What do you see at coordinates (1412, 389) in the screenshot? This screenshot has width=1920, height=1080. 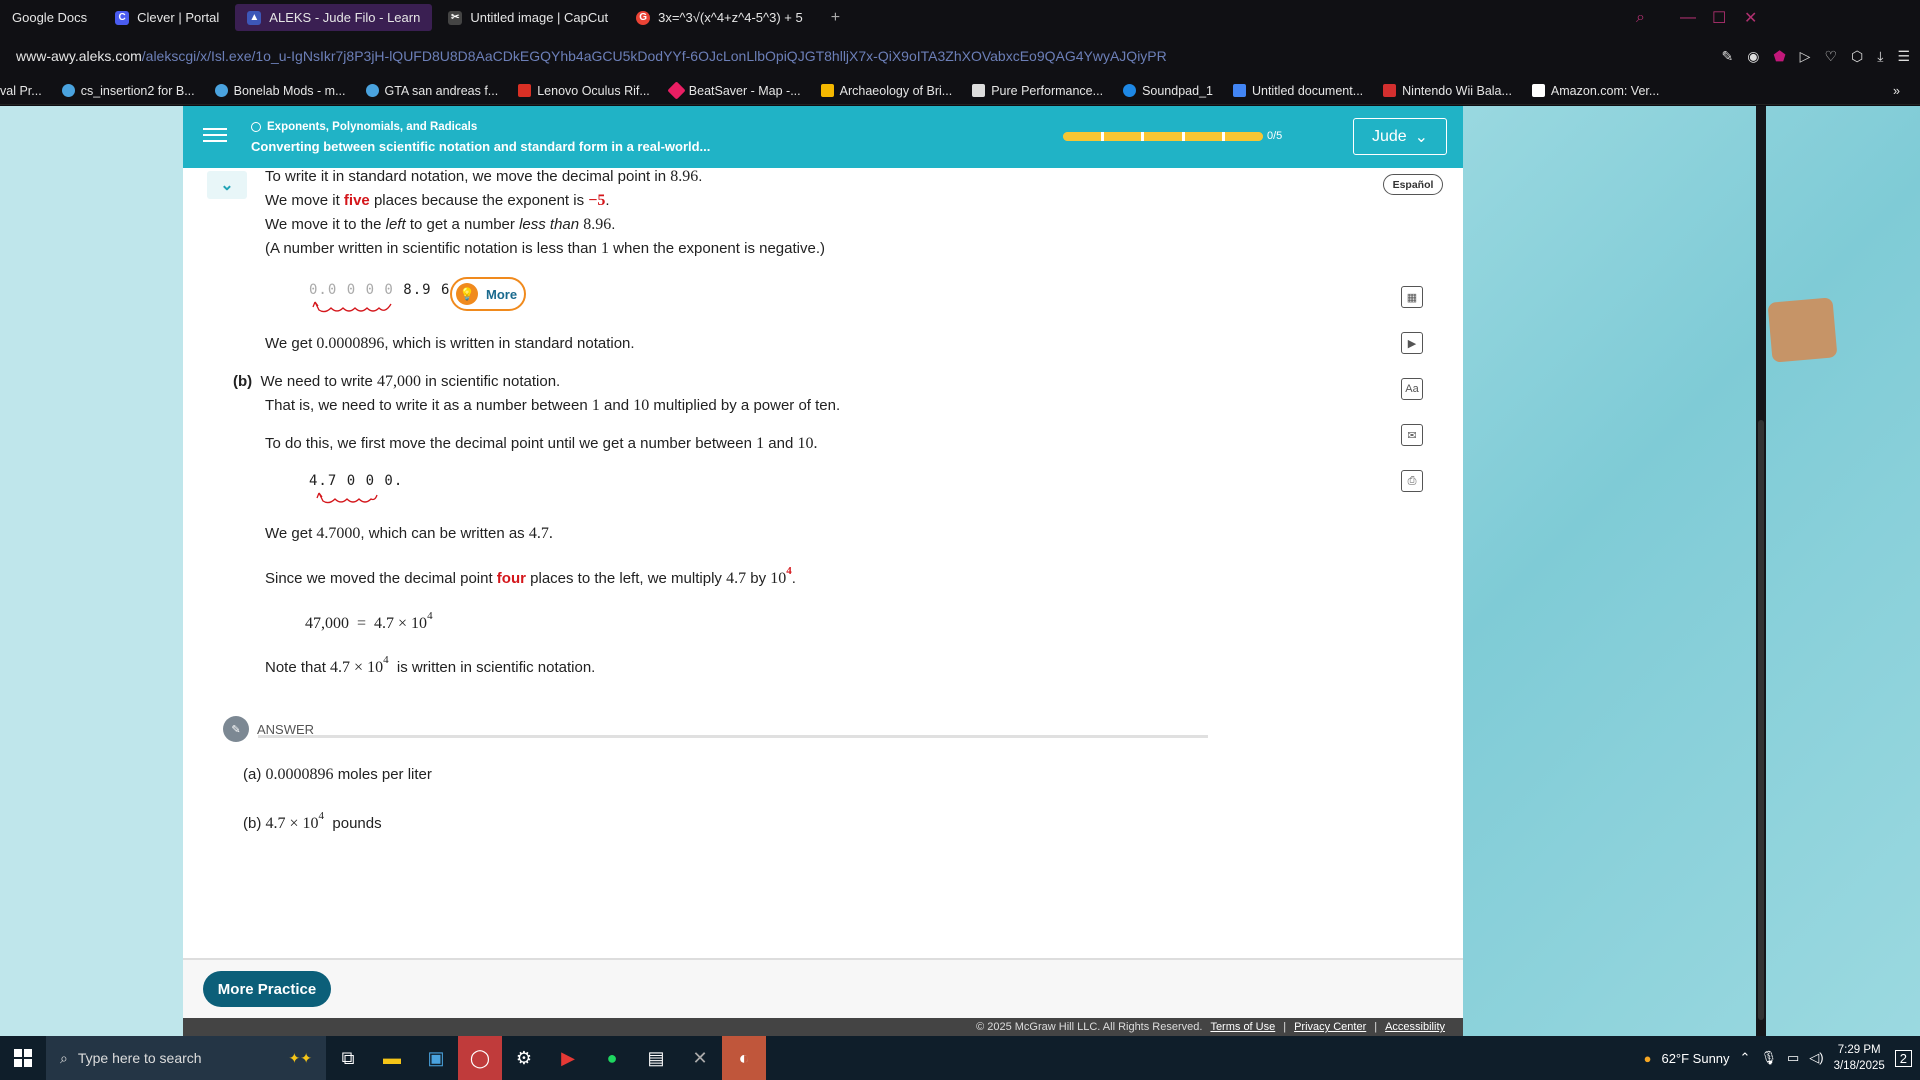 I see `dictionary-icon: Aa` at bounding box center [1412, 389].